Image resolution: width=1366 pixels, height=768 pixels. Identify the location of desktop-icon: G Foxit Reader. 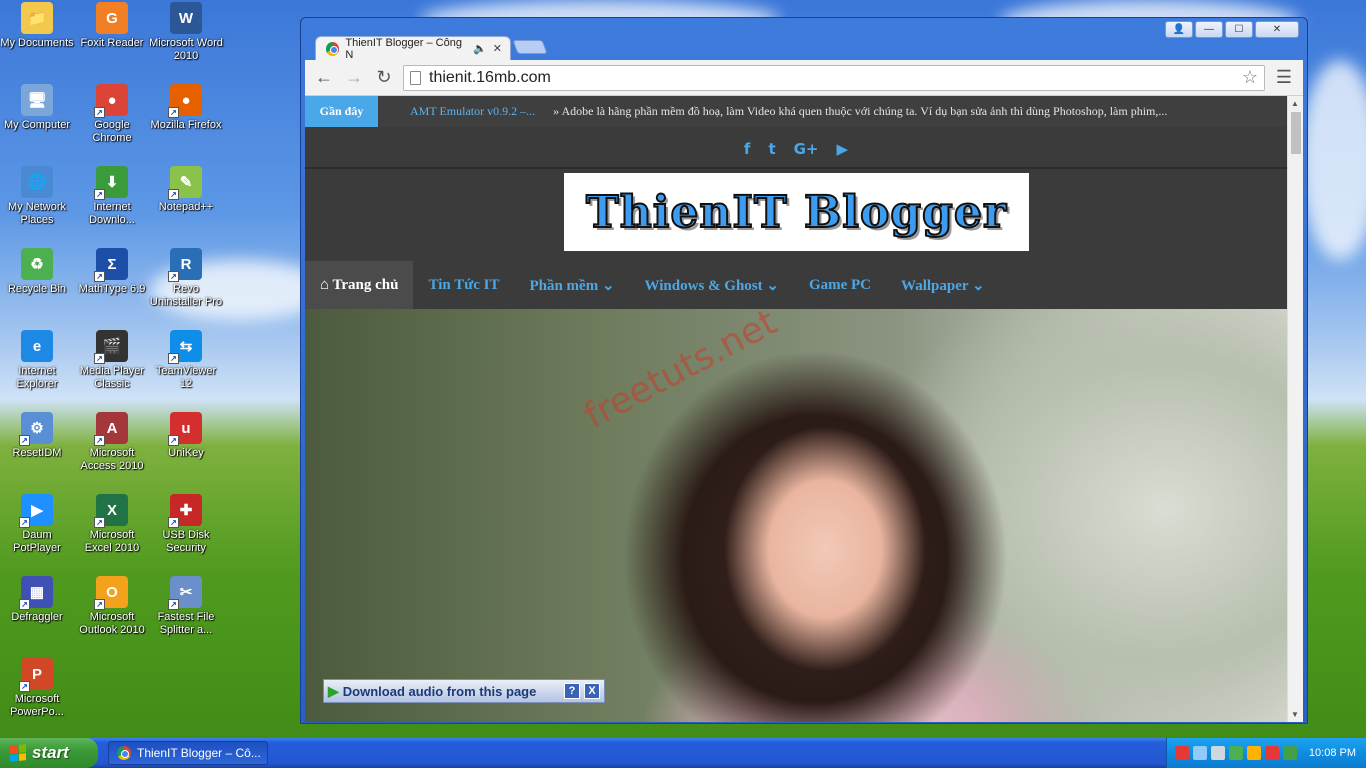
(112, 26).